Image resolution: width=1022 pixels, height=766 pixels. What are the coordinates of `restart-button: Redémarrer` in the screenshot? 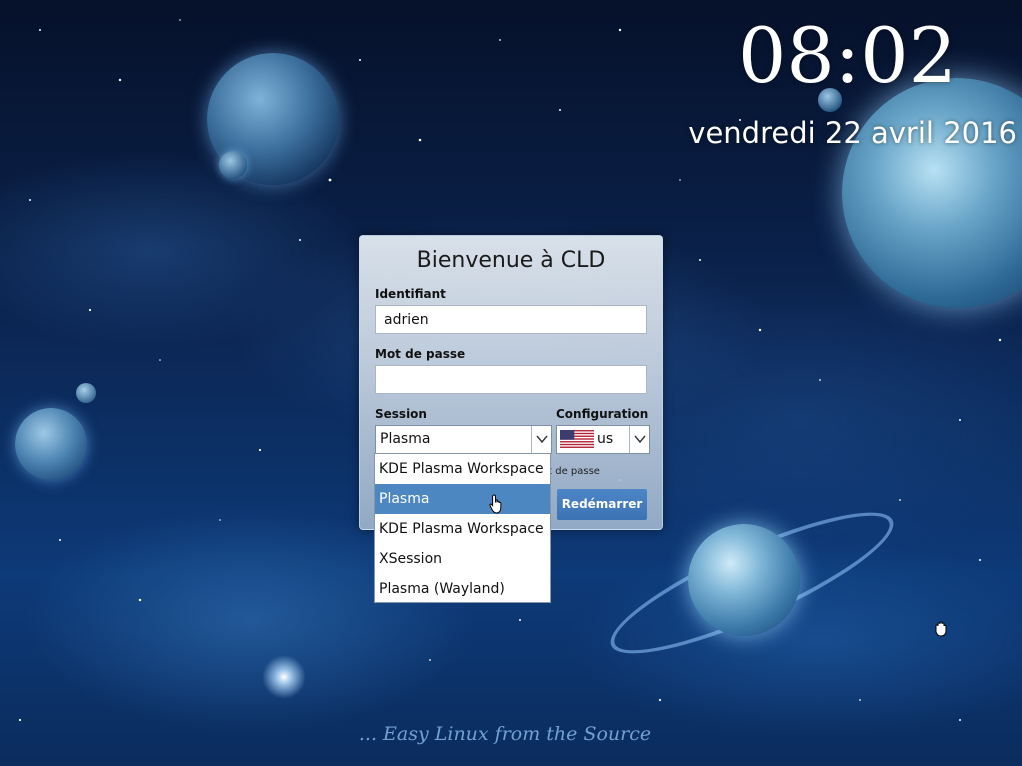 It's located at (602, 504).